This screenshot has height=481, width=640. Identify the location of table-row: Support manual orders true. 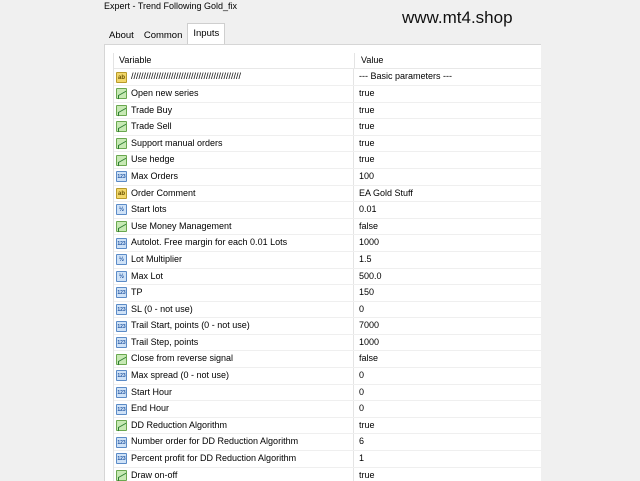
(327, 144).